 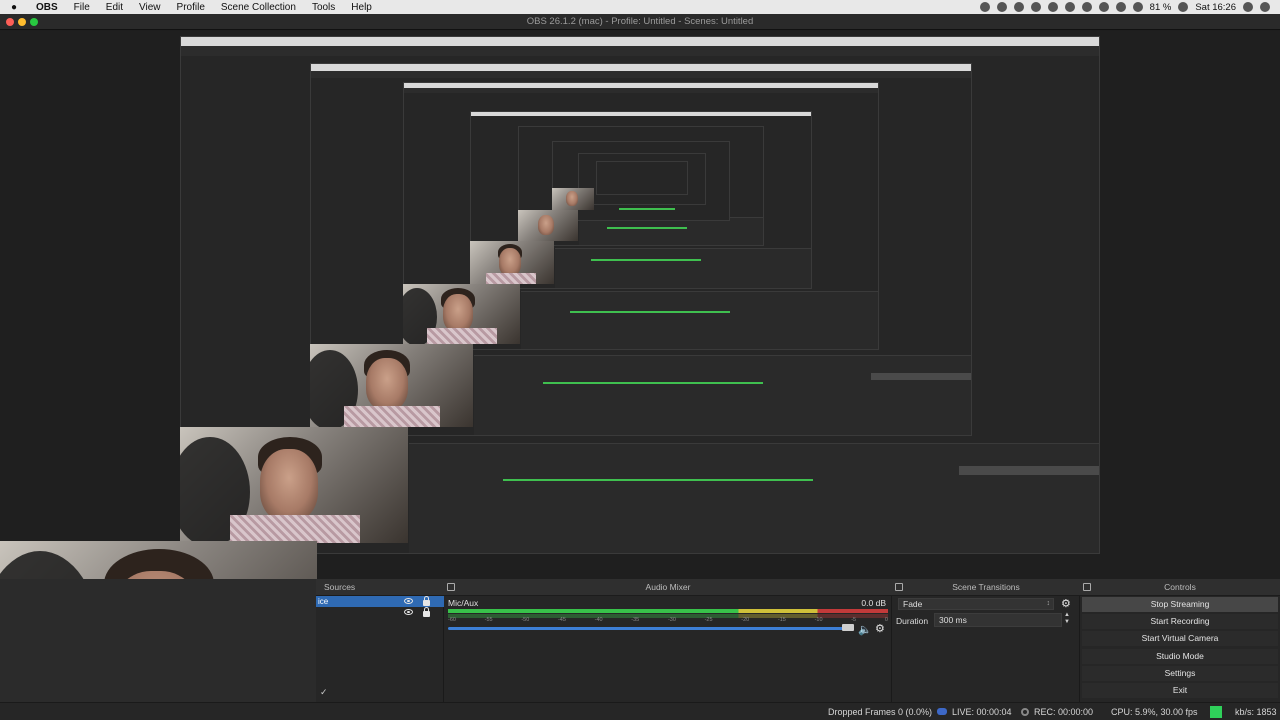 What do you see at coordinates (10, 22) in the screenshot?
I see `close-window-button` at bounding box center [10, 22].